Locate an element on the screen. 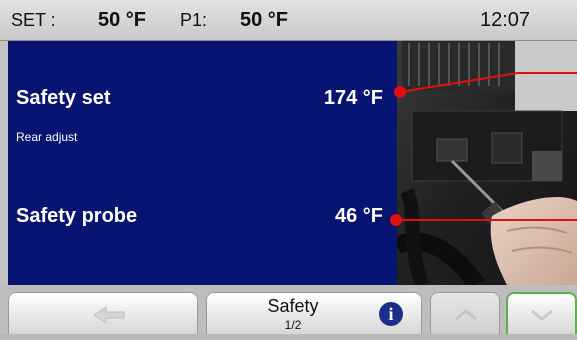 The width and height of the screenshot is (577, 340). safety-probe-value: 46 °F is located at coordinates (358, 216).